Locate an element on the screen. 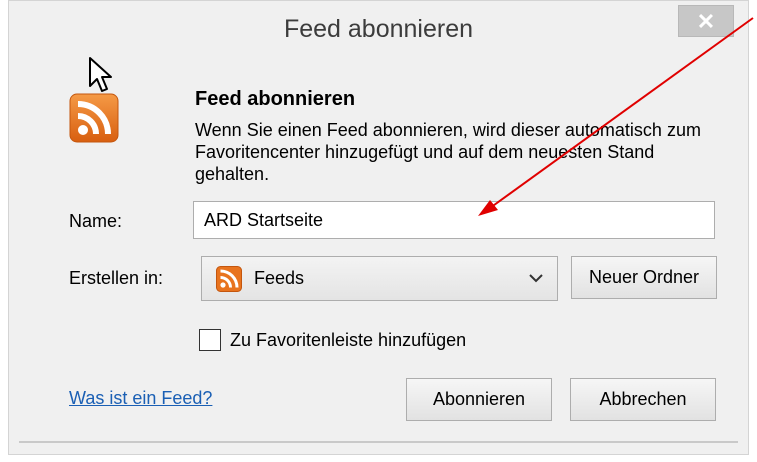 The height and width of the screenshot is (462, 757). close-button: ✕ is located at coordinates (706, 21).